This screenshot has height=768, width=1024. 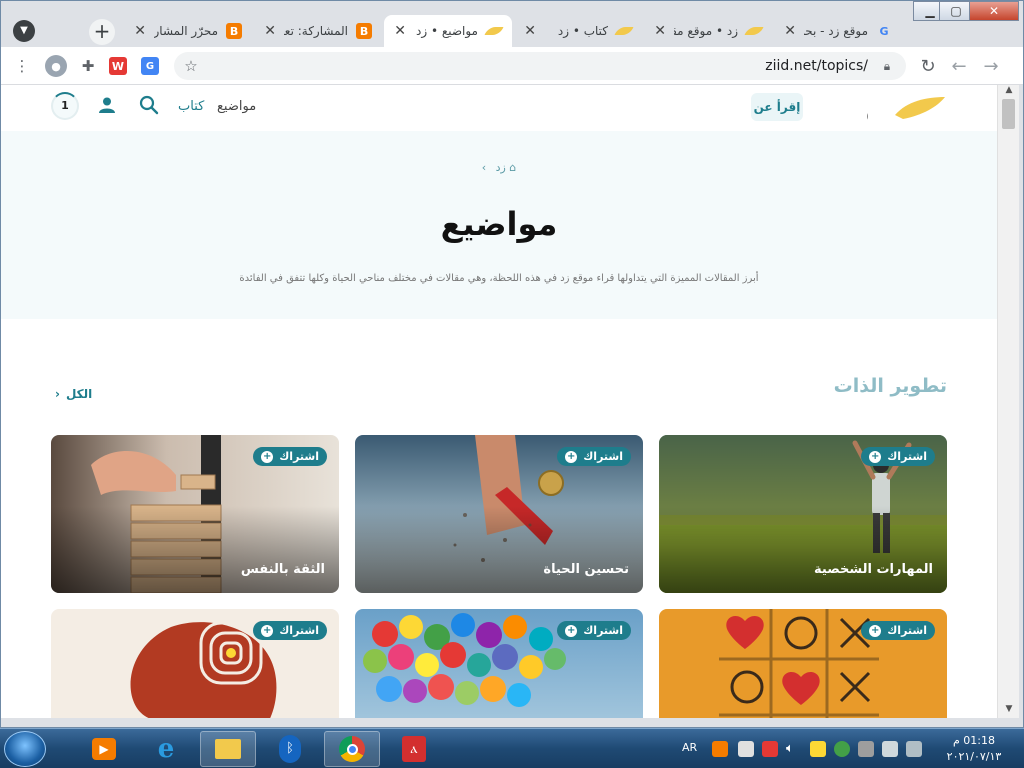 What do you see at coordinates (1009, 711) in the screenshot?
I see `scroll-down-arrow: ▼` at bounding box center [1009, 711].